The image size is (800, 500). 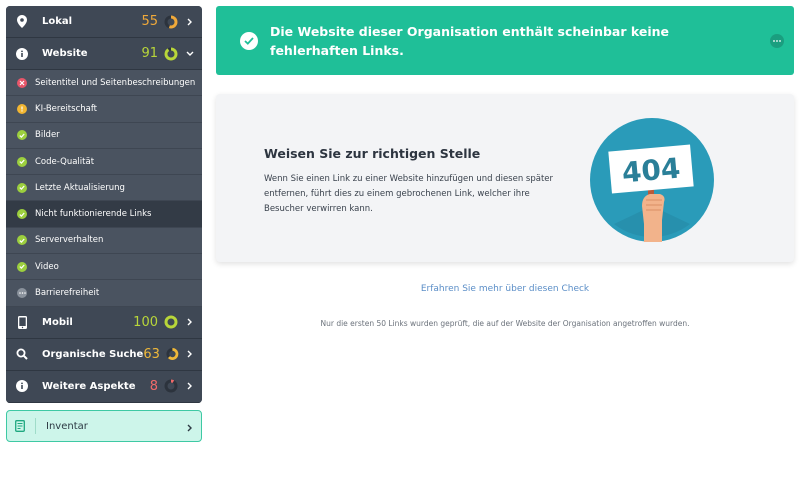 I want to click on check-circle-icon, so click(x=249, y=40).